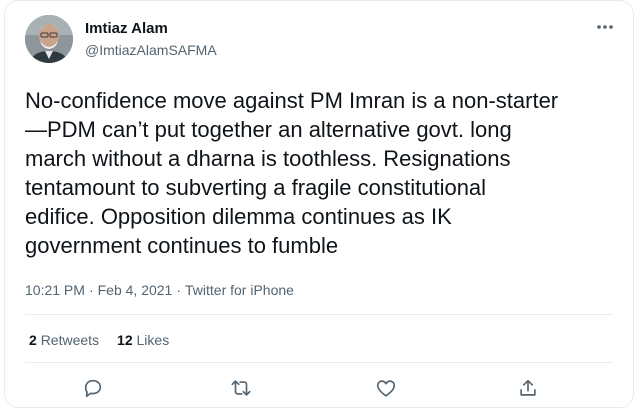  I want to click on reply-icon, so click(93, 388).